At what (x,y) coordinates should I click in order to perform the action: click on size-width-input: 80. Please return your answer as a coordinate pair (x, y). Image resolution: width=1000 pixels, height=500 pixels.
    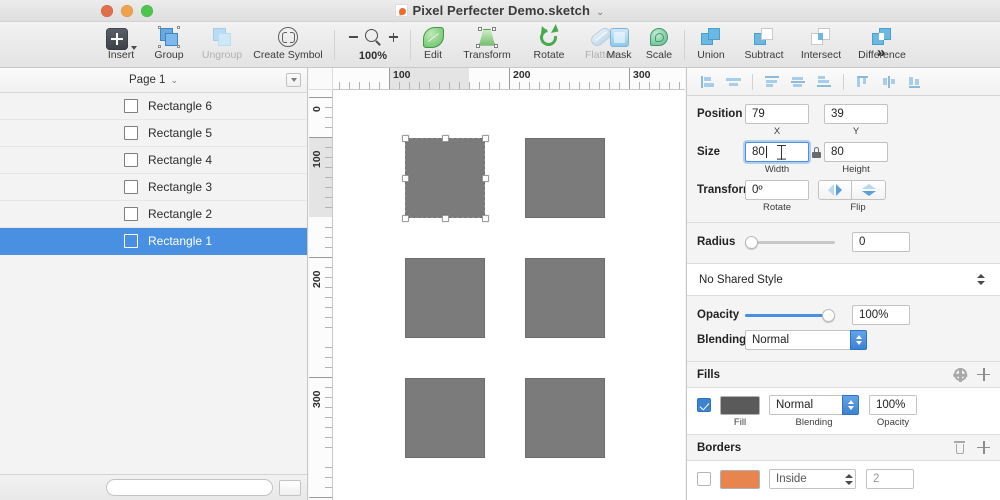
    Looking at the image, I should click on (777, 152).